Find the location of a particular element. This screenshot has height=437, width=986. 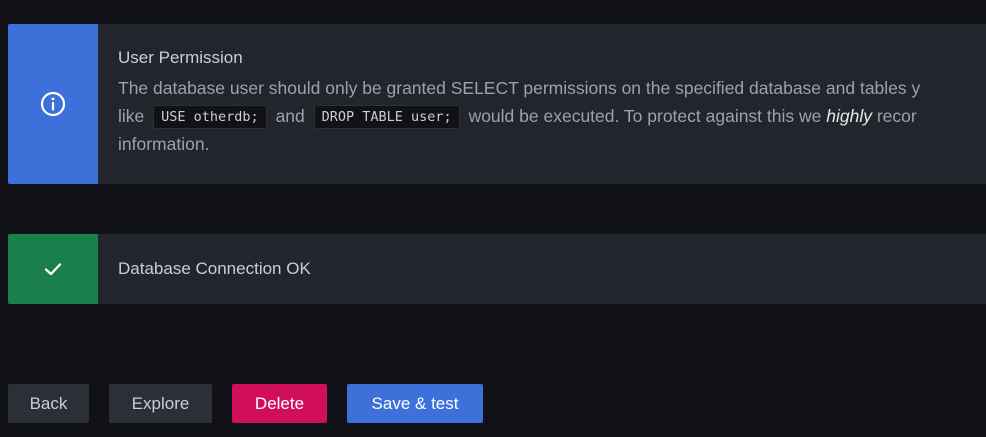

back-button: Back is located at coordinates (48, 403).